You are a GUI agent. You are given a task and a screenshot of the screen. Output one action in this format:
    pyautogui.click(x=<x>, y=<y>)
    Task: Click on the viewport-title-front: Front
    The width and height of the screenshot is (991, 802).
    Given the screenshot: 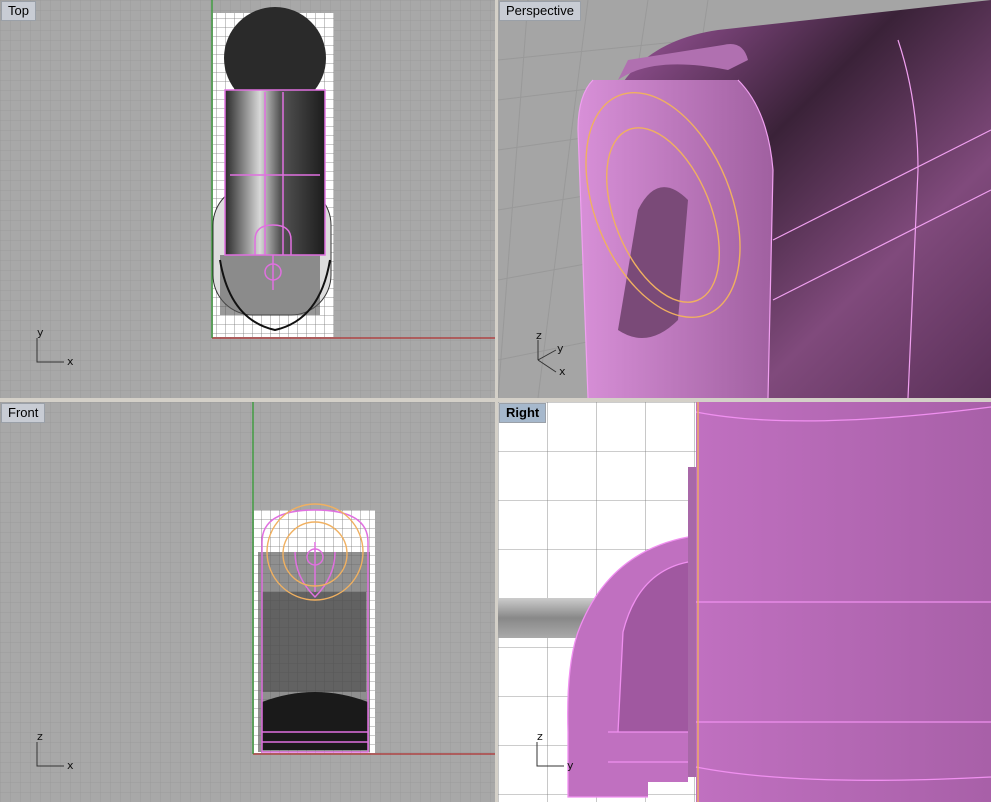 What is the action you would take?
    pyautogui.click(x=23, y=413)
    